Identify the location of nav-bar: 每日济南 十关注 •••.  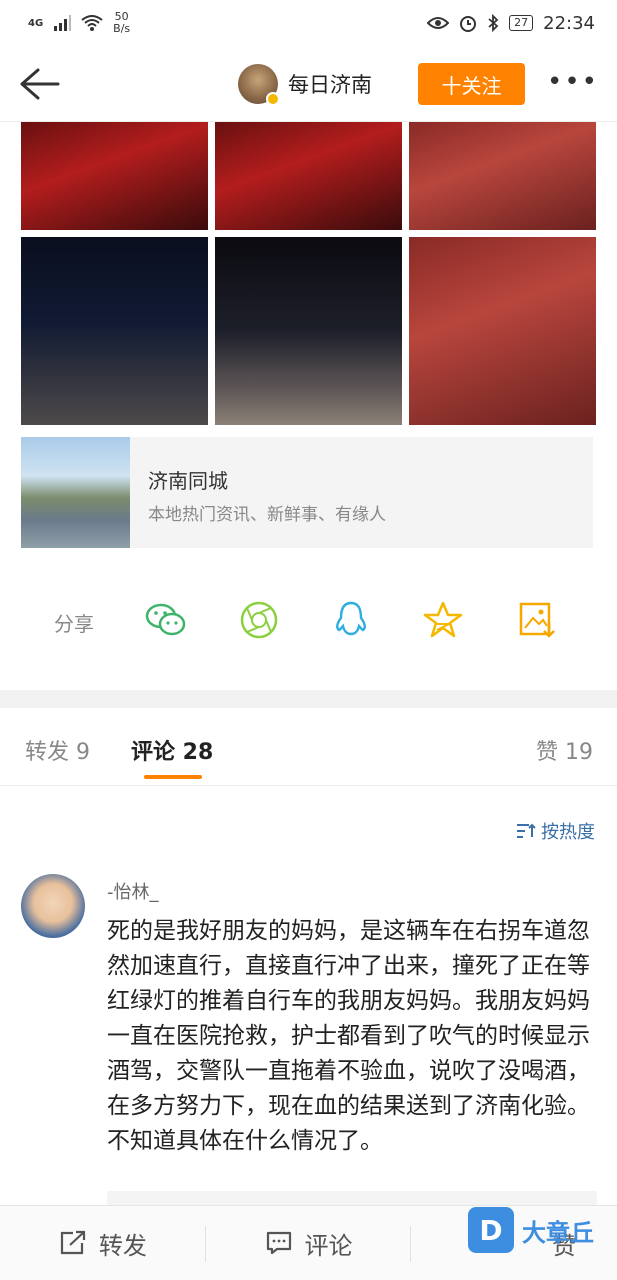
(308, 84).